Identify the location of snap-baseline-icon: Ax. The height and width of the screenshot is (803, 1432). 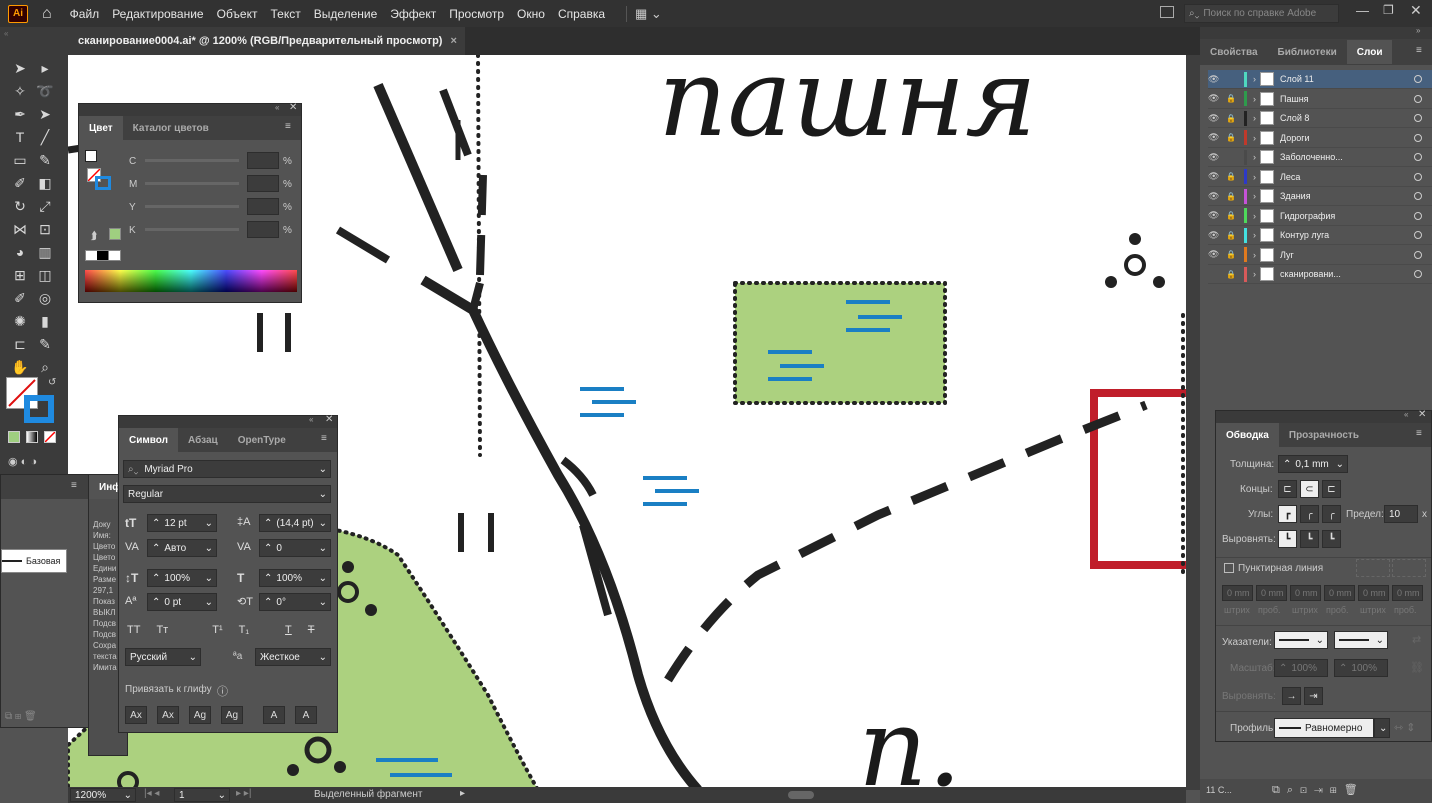
(136, 715).